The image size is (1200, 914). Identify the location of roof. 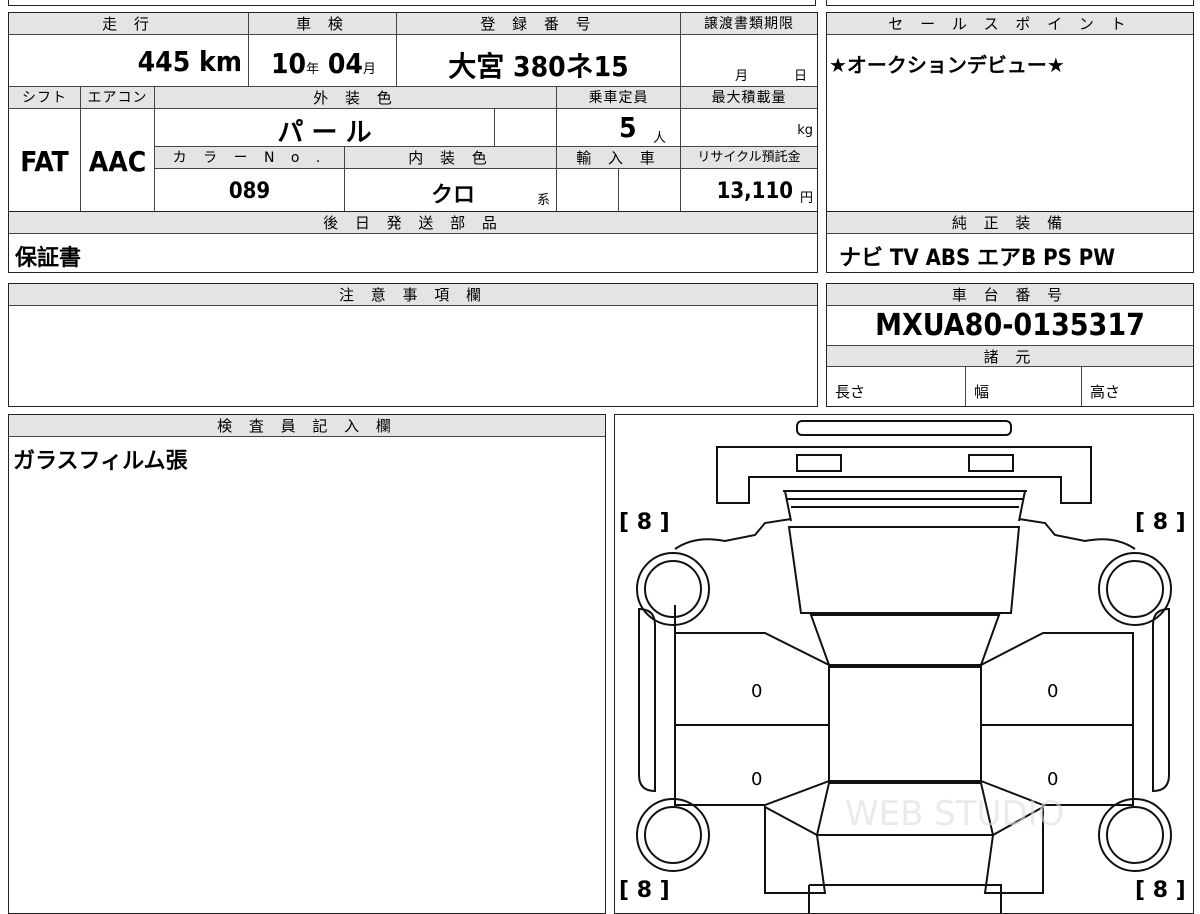
(905, 724).